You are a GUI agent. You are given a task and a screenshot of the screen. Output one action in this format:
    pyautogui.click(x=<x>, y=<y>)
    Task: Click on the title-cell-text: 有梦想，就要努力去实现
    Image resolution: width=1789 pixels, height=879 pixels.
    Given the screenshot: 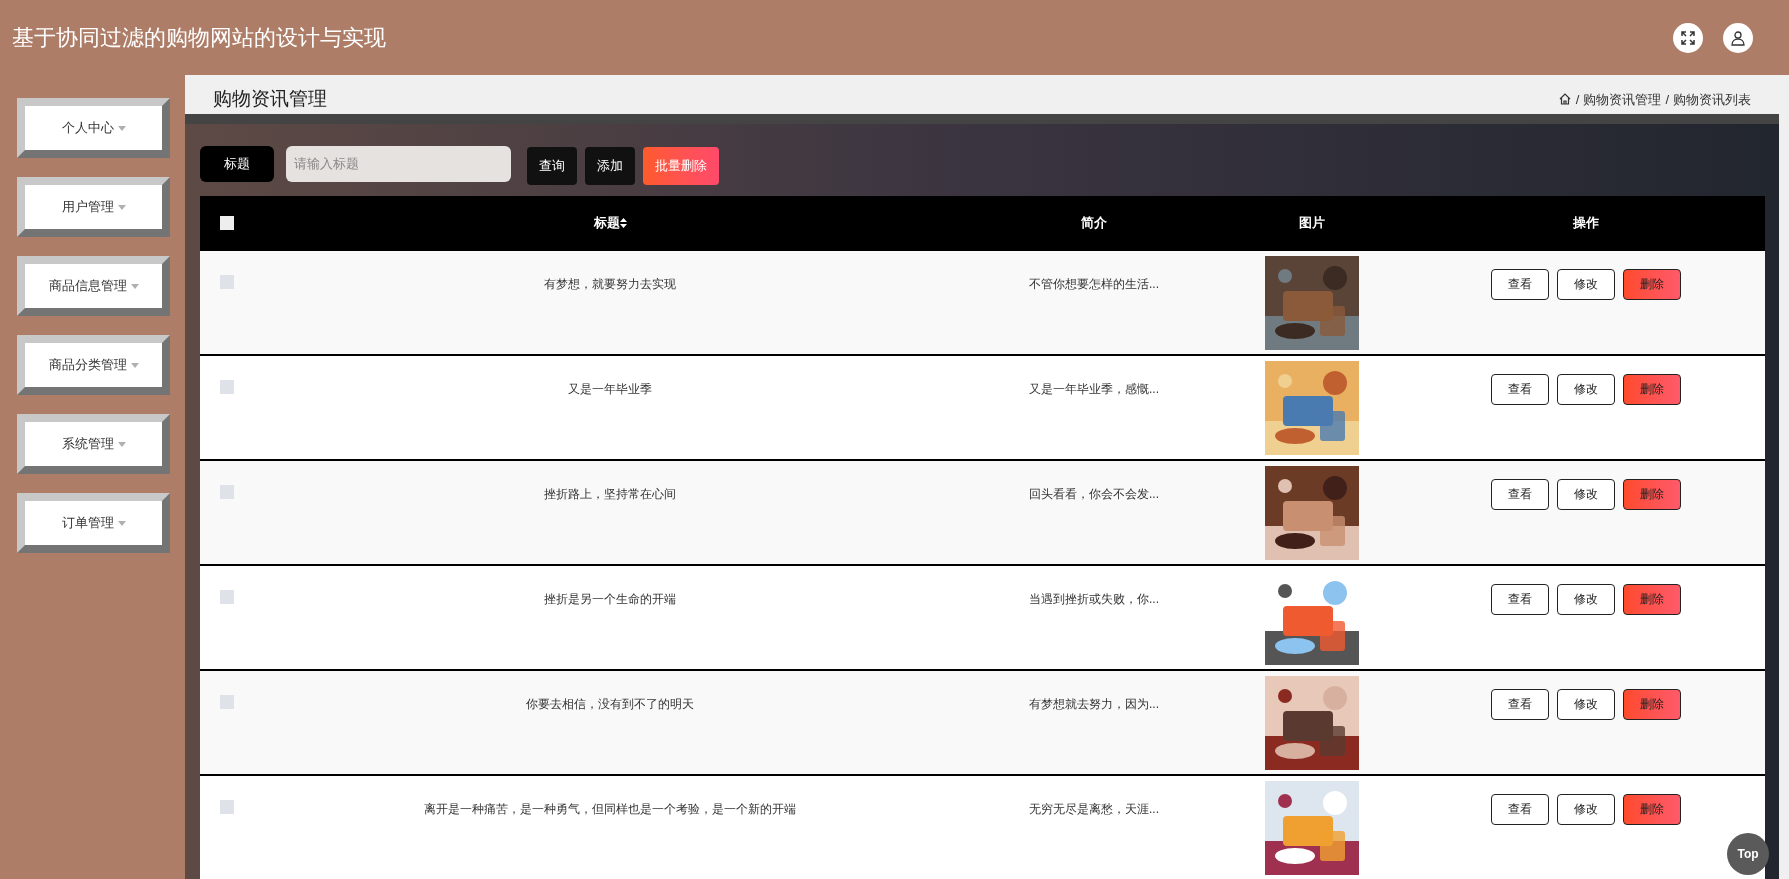 What is the action you would take?
    pyautogui.click(x=610, y=284)
    